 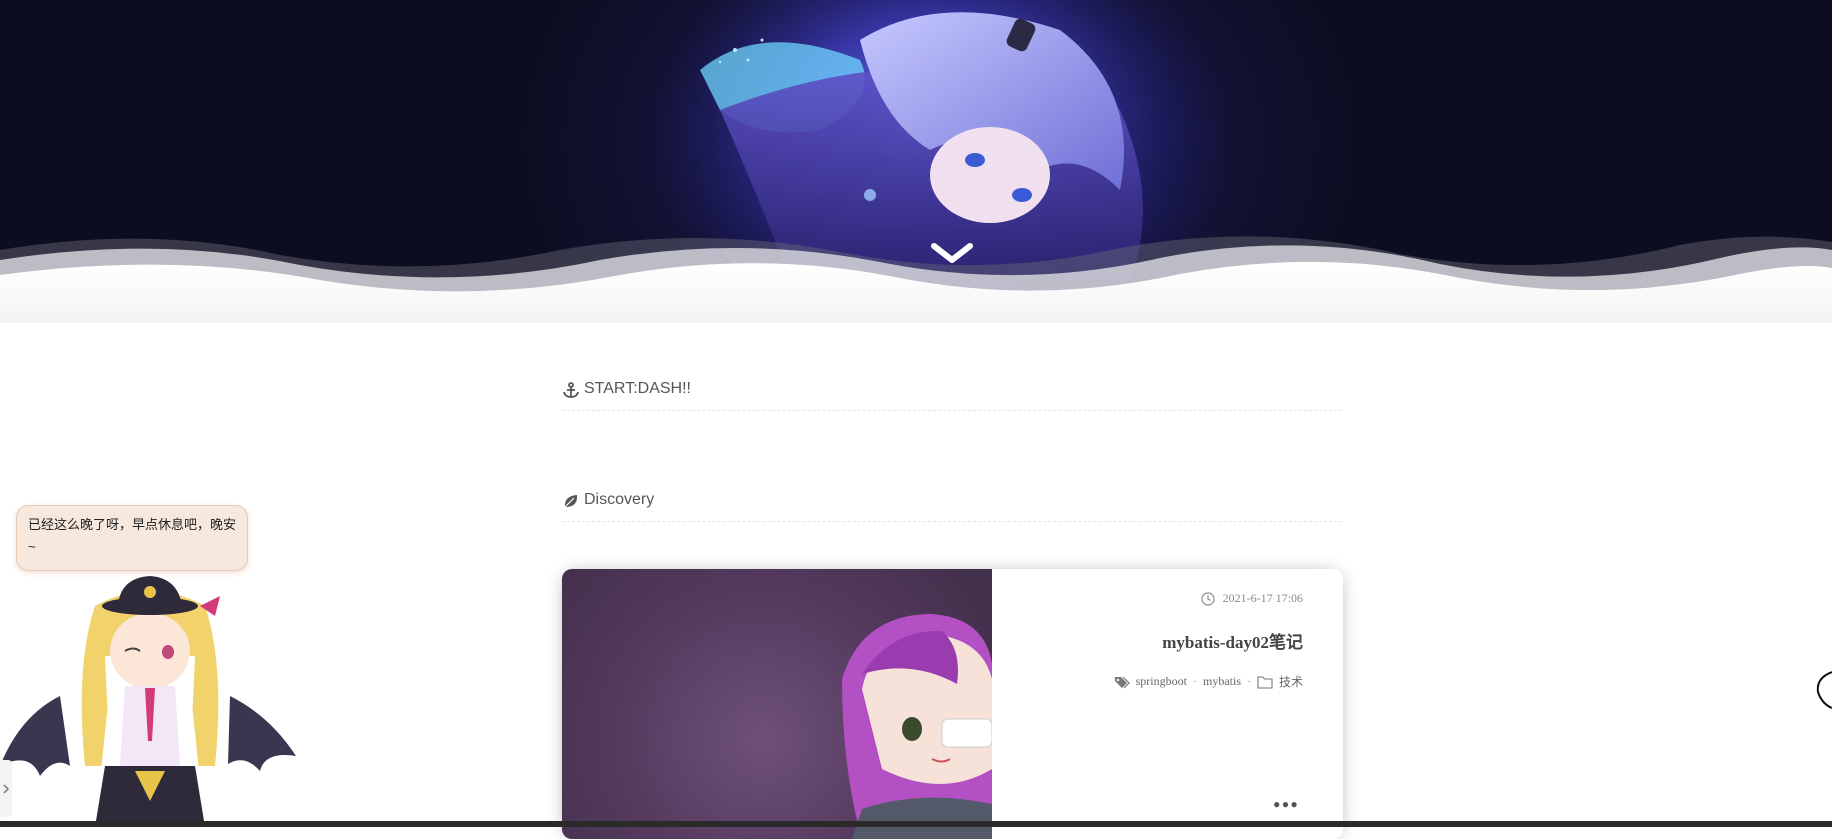 I want to click on tag-link-mybatis: mybatis, so click(x=1222, y=681).